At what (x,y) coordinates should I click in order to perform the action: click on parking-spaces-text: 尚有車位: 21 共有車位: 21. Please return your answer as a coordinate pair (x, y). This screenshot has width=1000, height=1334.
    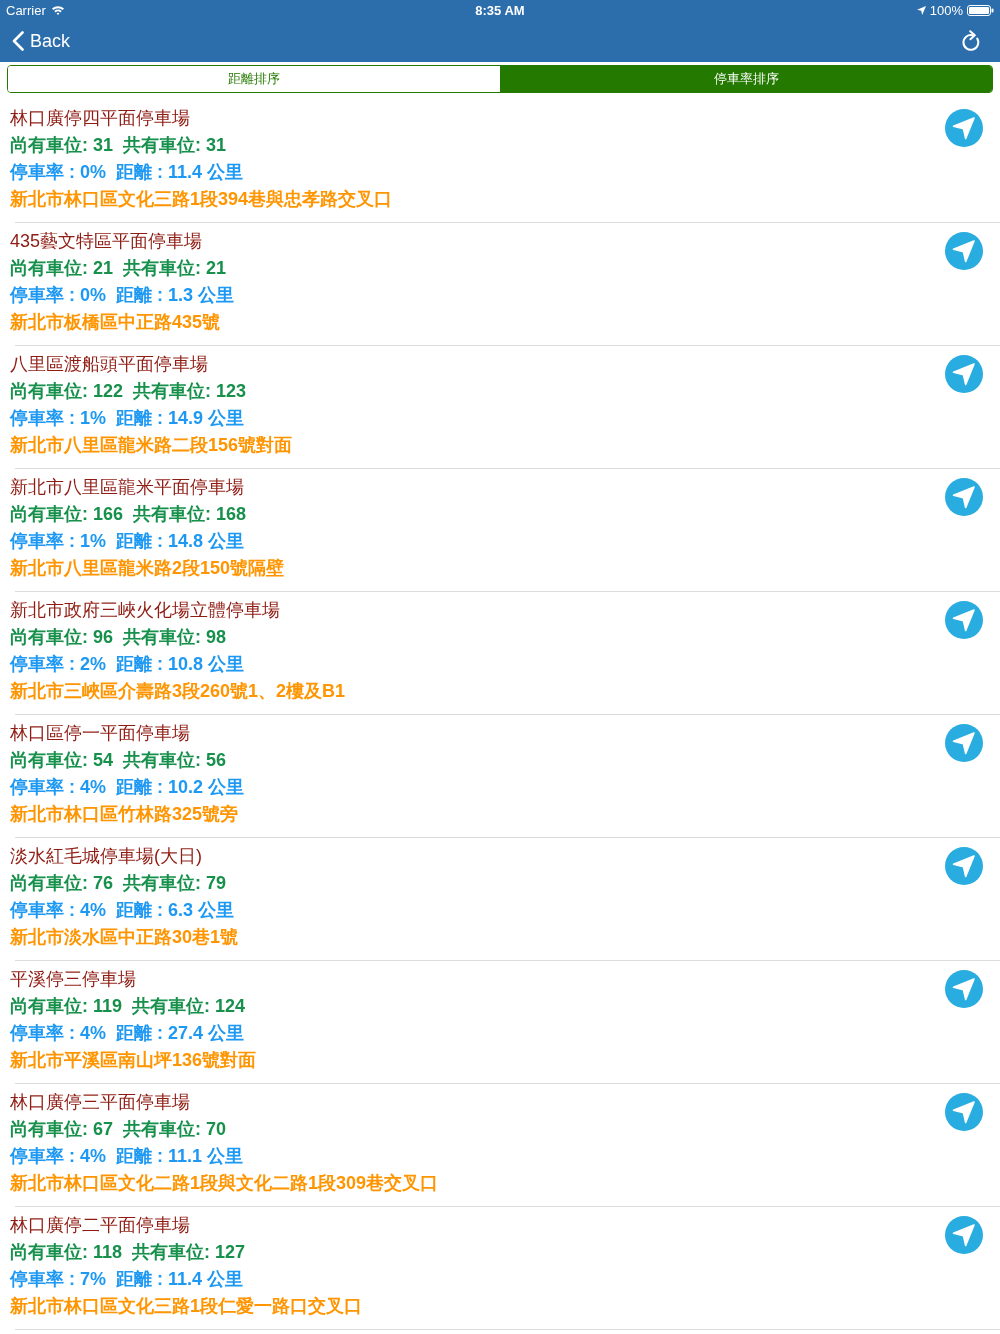
    Looking at the image, I should click on (118, 268).